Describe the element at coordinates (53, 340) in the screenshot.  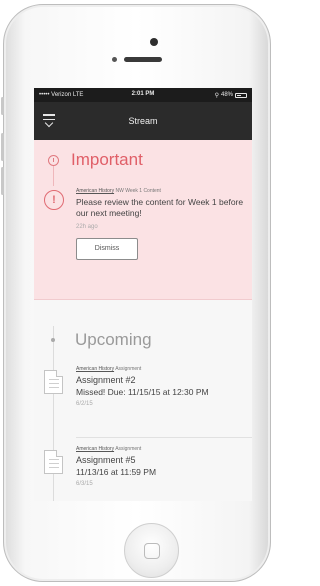
I see `timeline-dot` at that location.